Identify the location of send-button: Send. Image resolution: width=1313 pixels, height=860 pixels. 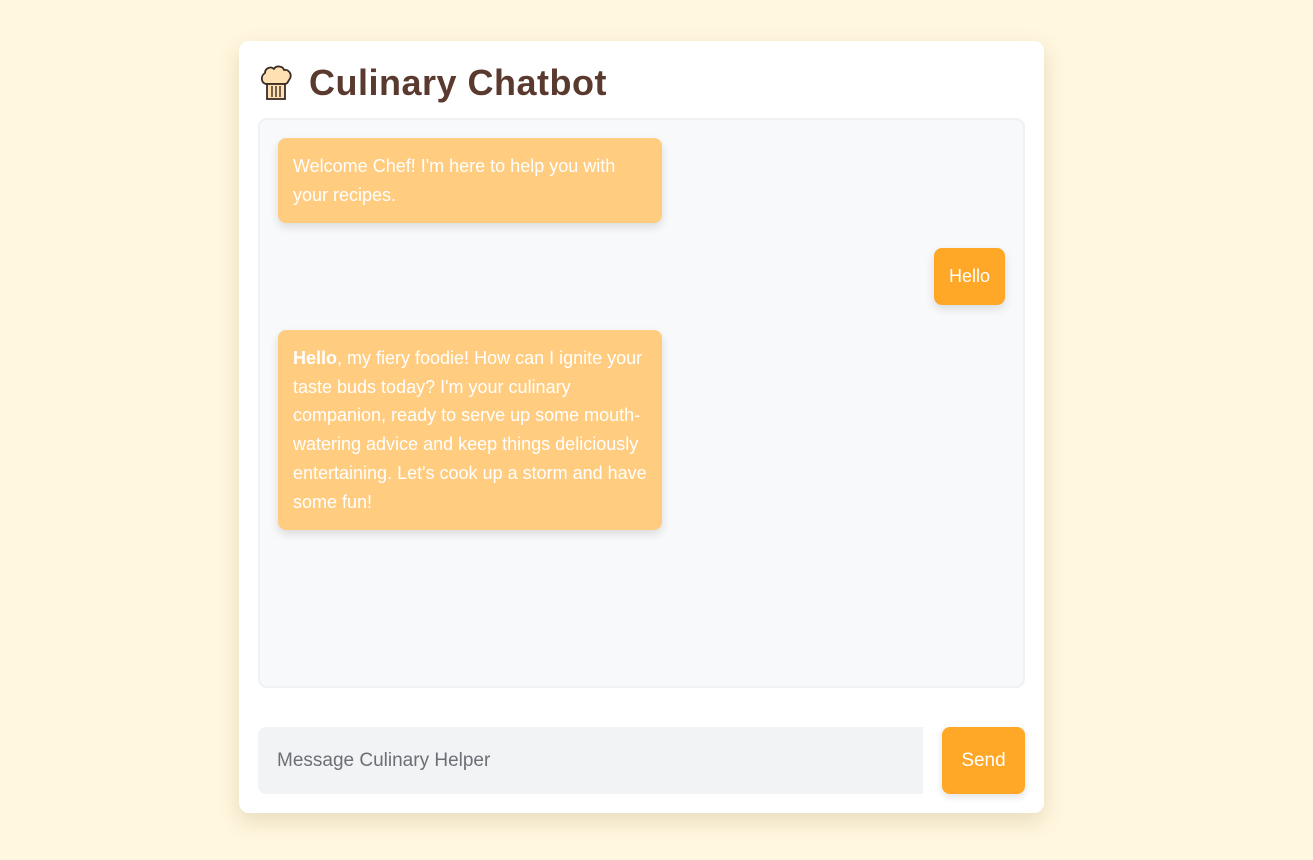
(983, 760).